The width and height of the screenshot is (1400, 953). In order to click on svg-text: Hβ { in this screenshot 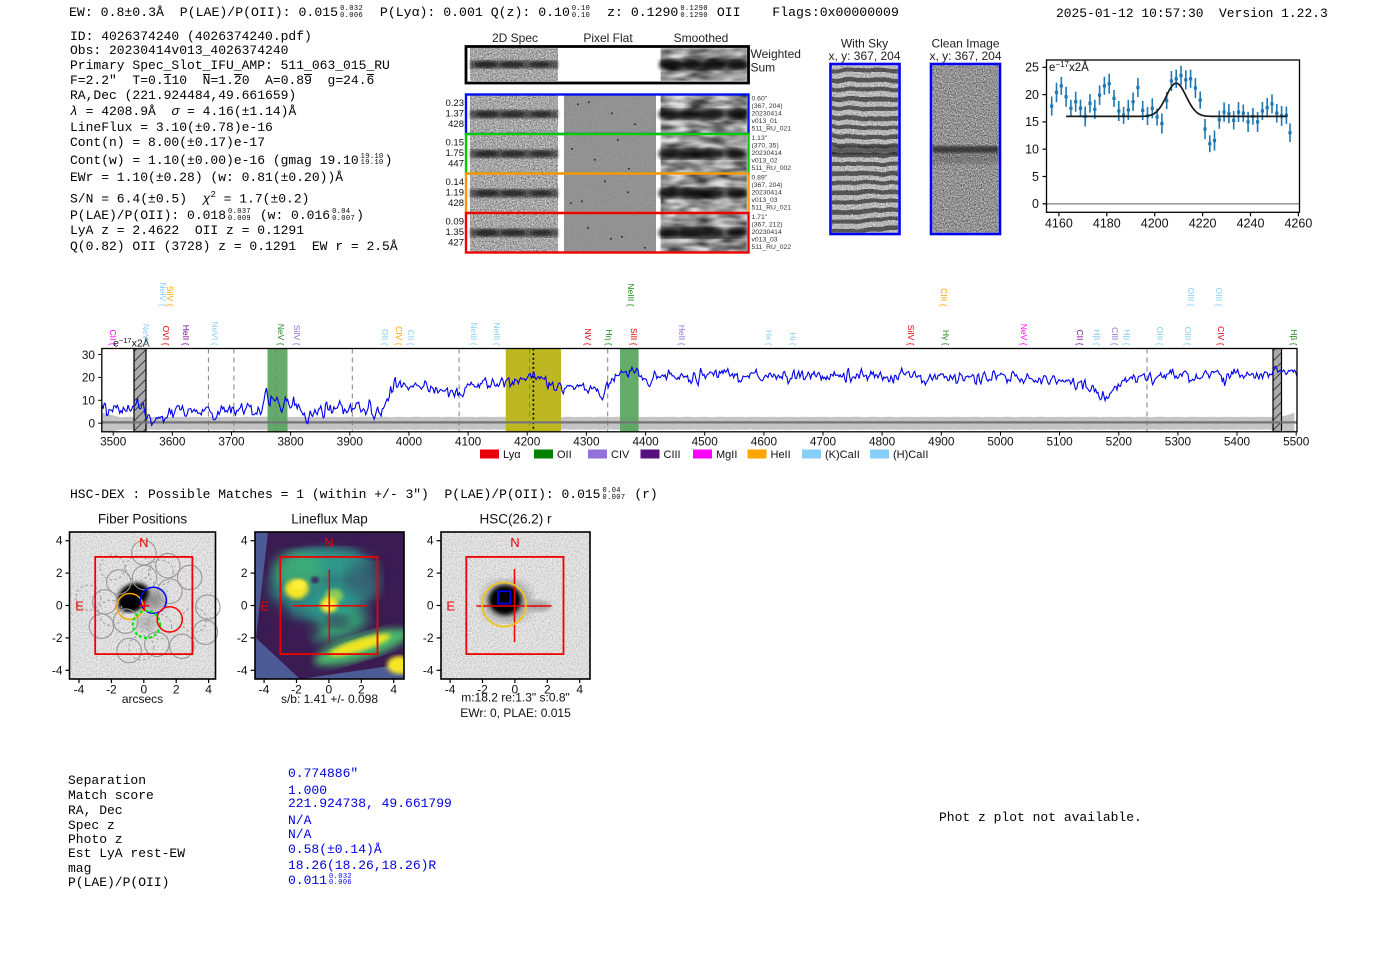, I will do `click(1097, 337)`.